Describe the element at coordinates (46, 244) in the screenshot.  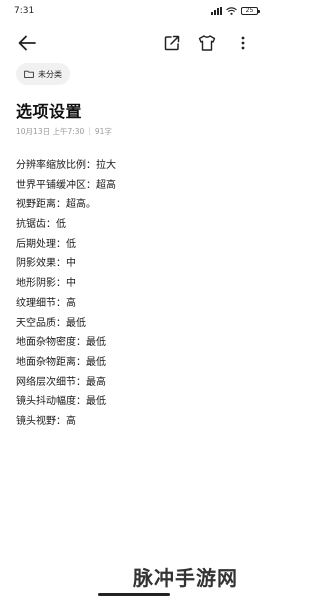
I see `note-line: 后期处理：低` at that location.